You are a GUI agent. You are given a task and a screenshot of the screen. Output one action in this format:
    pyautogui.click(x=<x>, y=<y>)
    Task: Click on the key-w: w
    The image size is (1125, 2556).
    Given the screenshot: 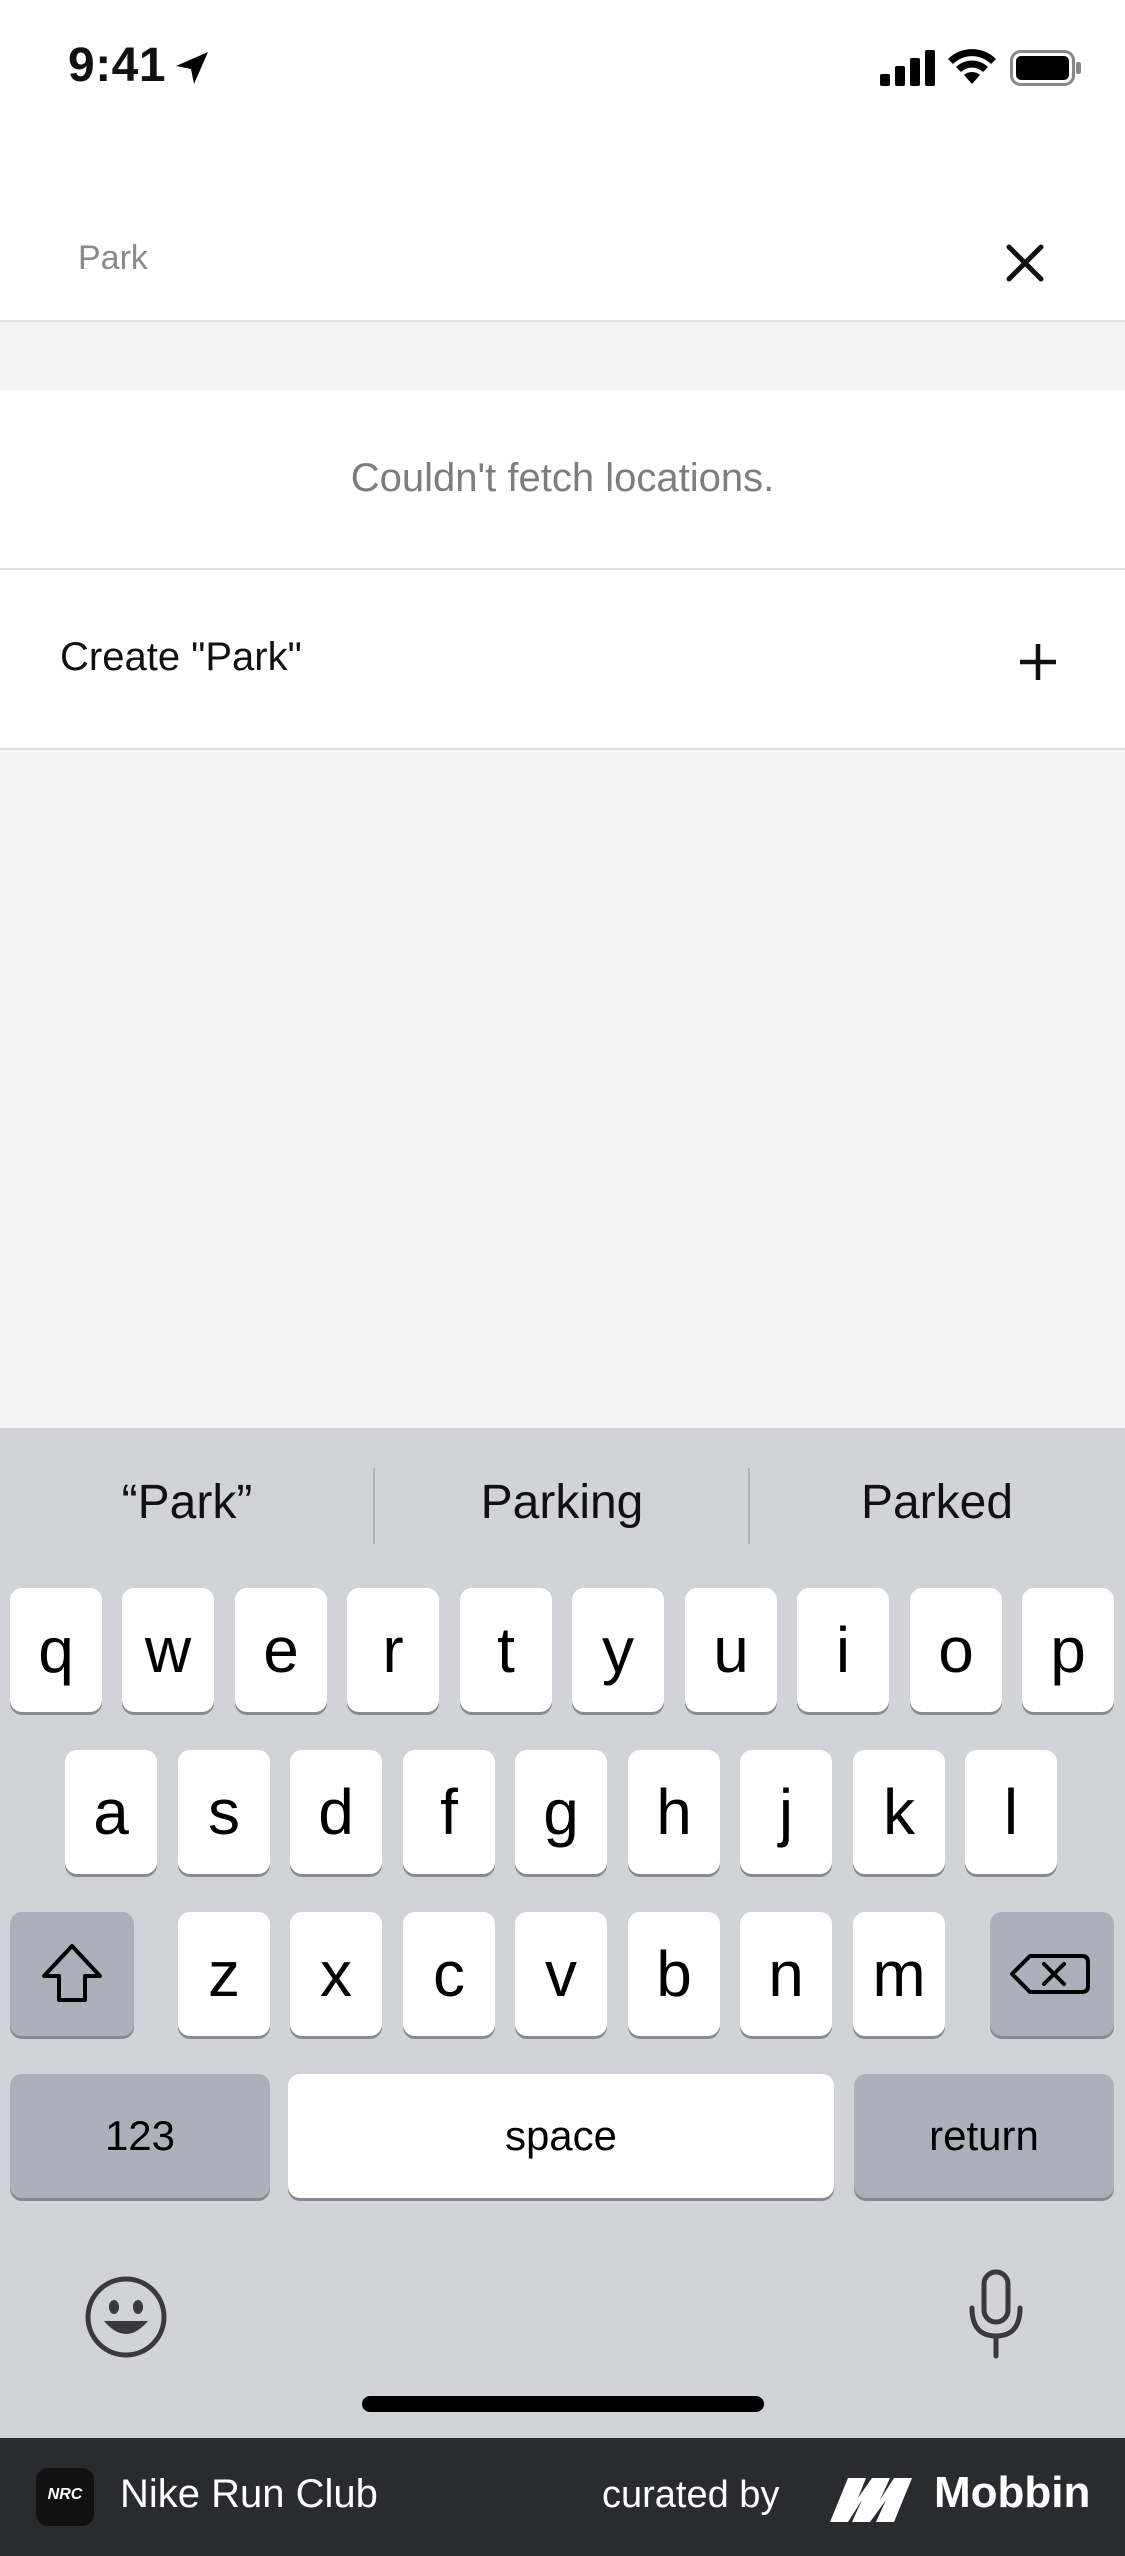 What is the action you would take?
    pyautogui.click(x=168, y=1650)
    